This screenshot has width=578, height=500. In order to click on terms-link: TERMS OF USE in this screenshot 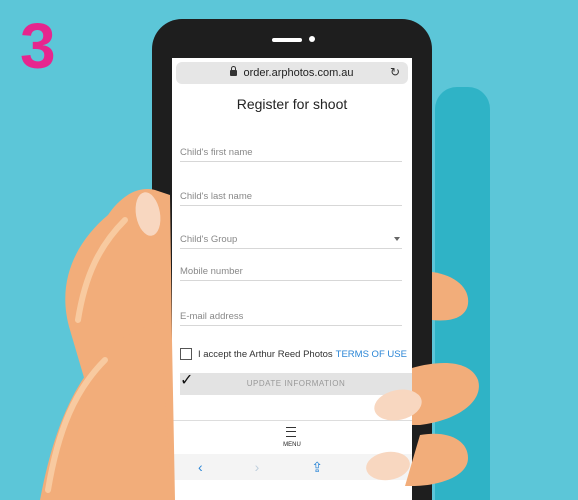, I will do `click(371, 354)`.